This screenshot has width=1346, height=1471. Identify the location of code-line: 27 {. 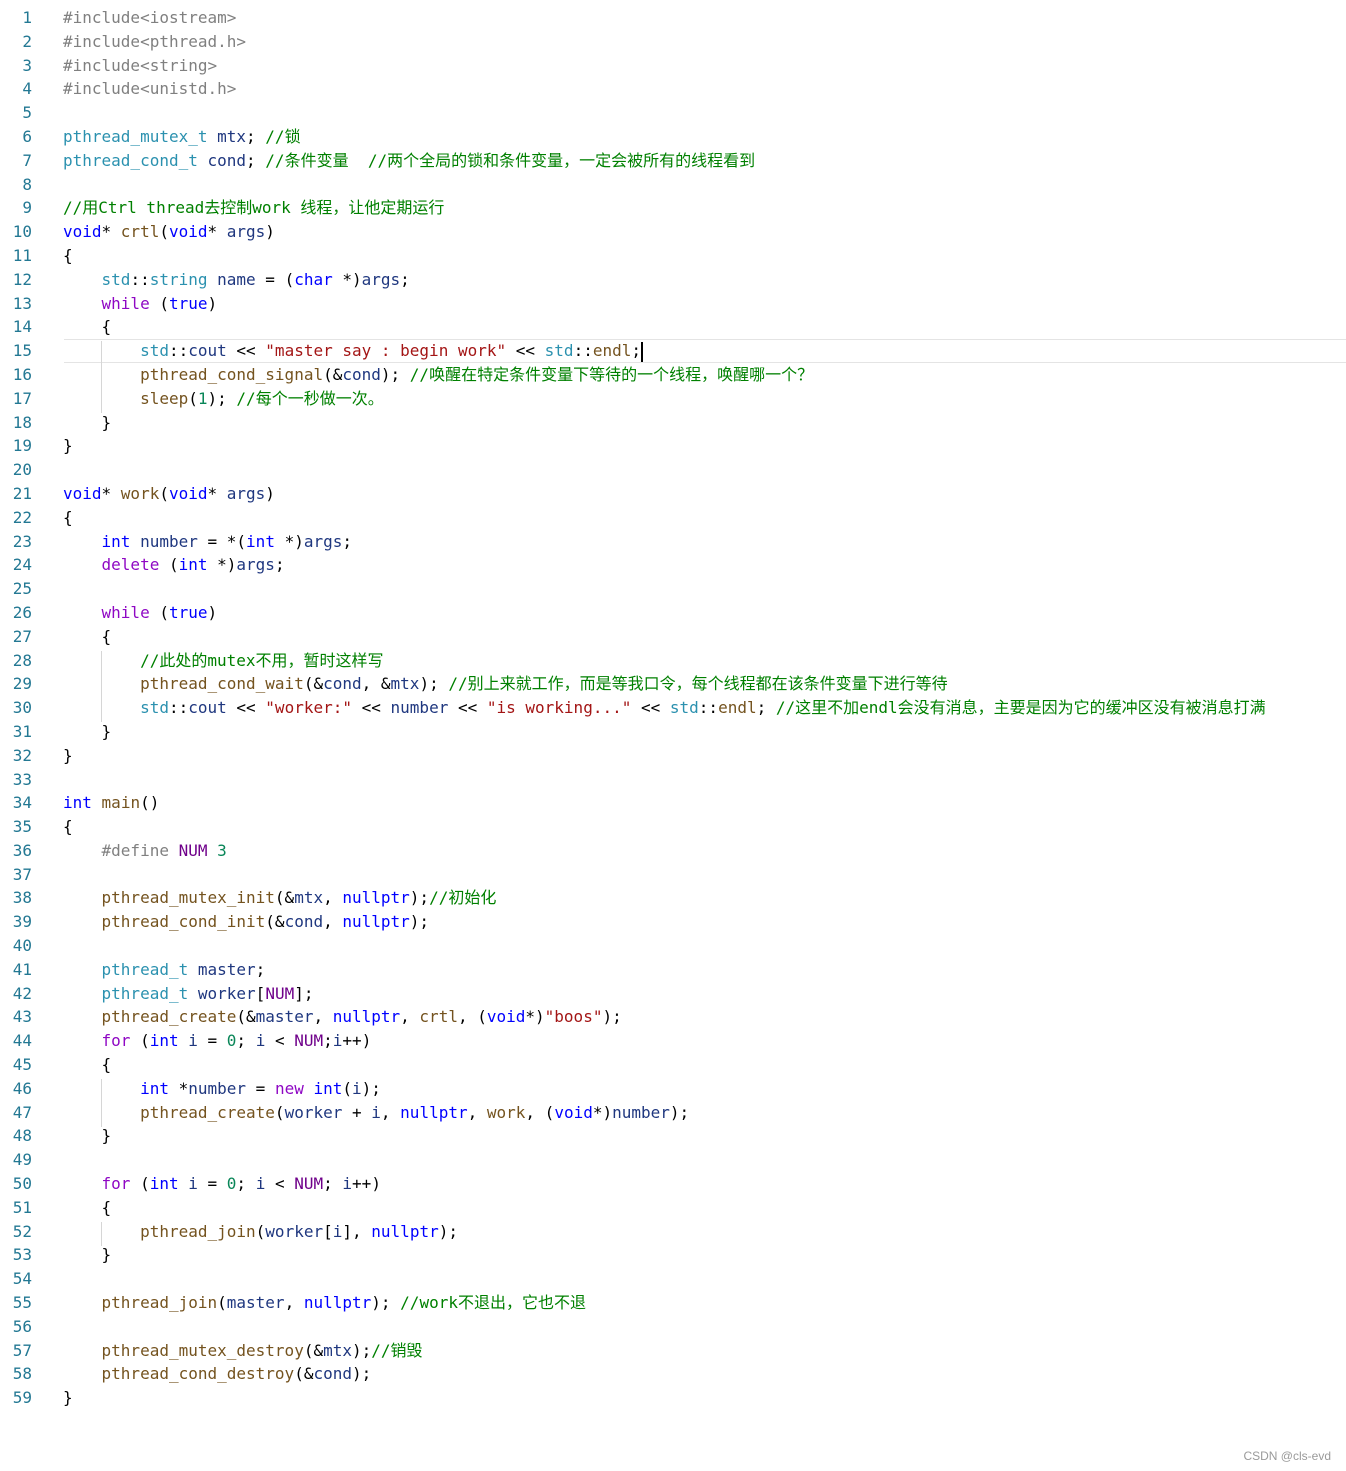
(673, 637).